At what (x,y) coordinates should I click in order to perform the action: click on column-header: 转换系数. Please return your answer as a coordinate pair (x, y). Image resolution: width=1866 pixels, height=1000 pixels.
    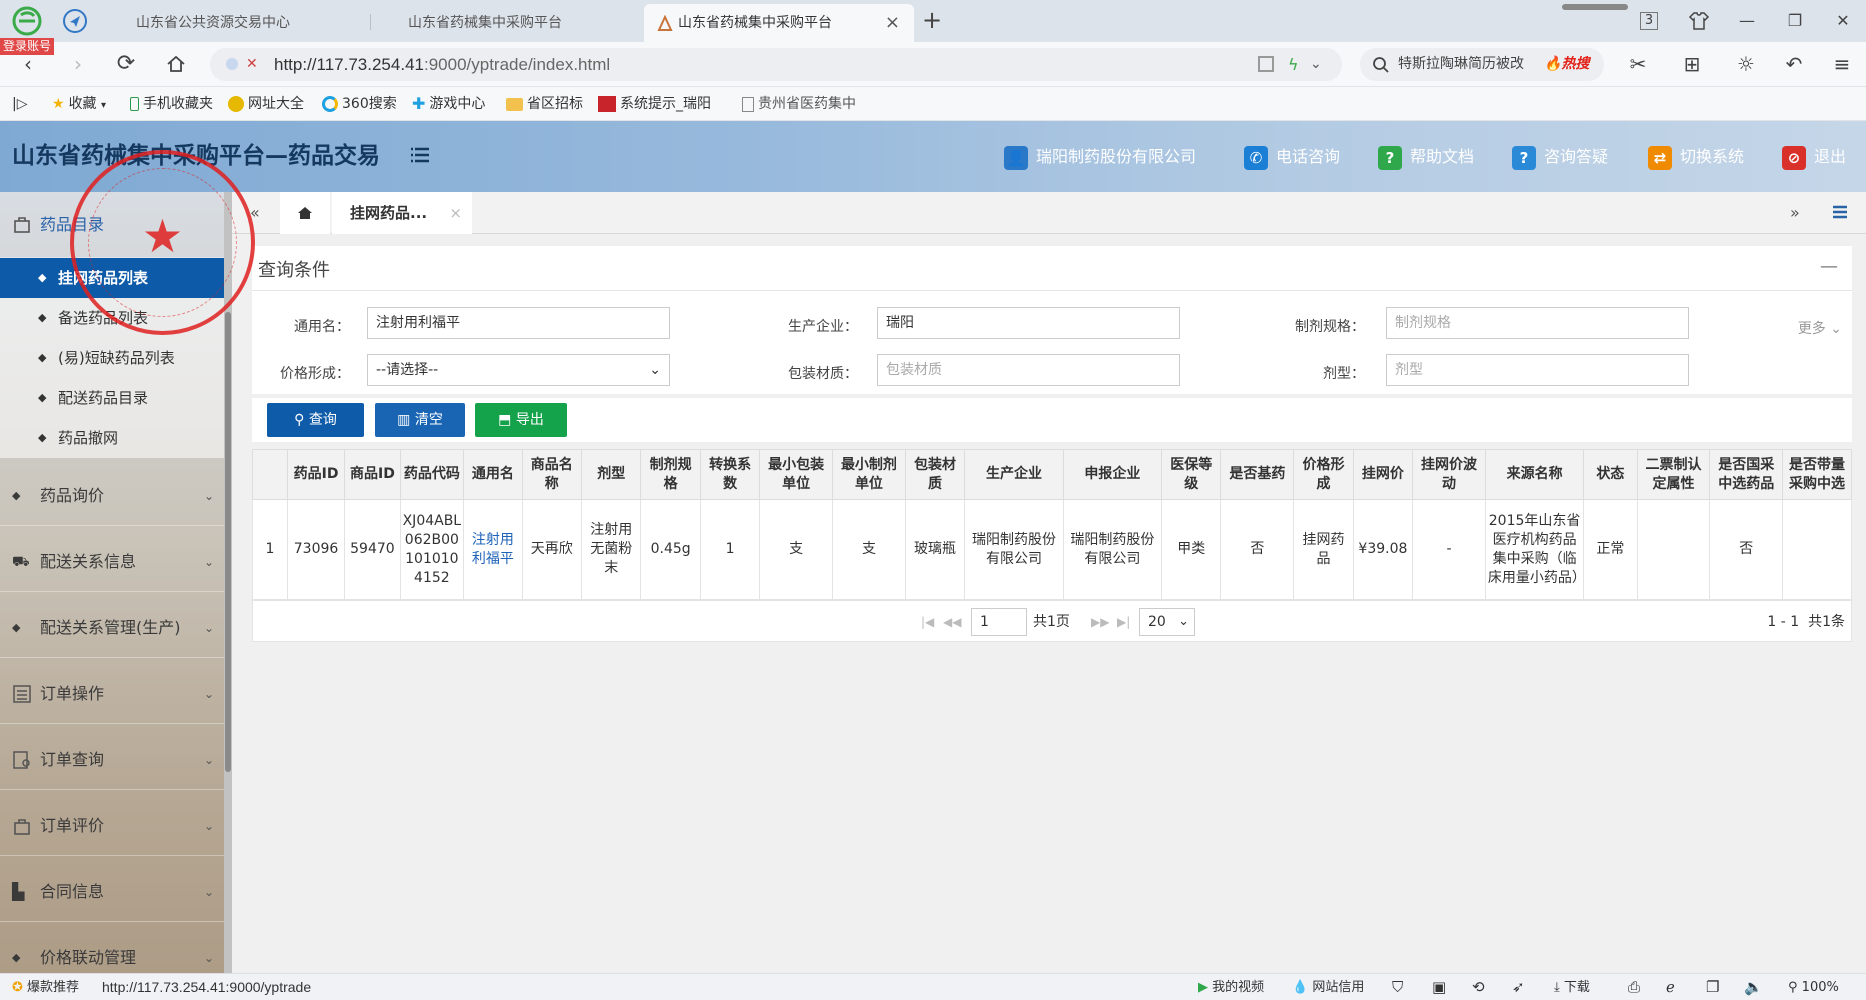
    Looking at the image, I should click on (730, 474).